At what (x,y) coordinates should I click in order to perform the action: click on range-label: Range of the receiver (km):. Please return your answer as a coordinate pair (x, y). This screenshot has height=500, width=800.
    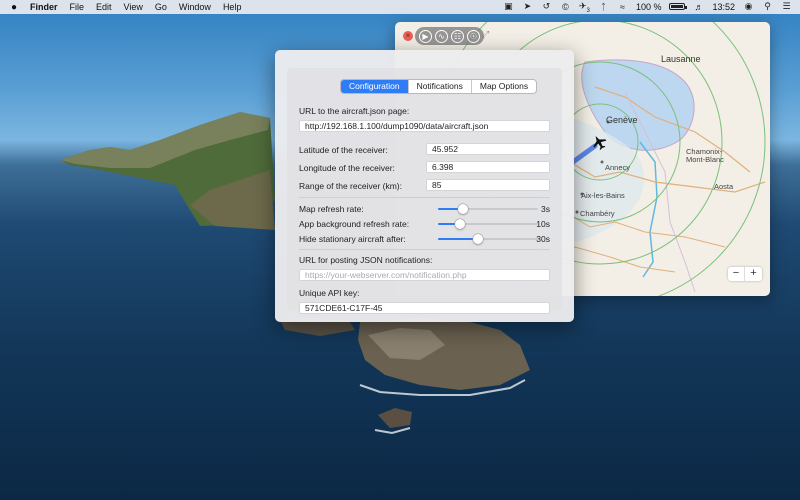
    Looking at the image, I should click on (350, 186).